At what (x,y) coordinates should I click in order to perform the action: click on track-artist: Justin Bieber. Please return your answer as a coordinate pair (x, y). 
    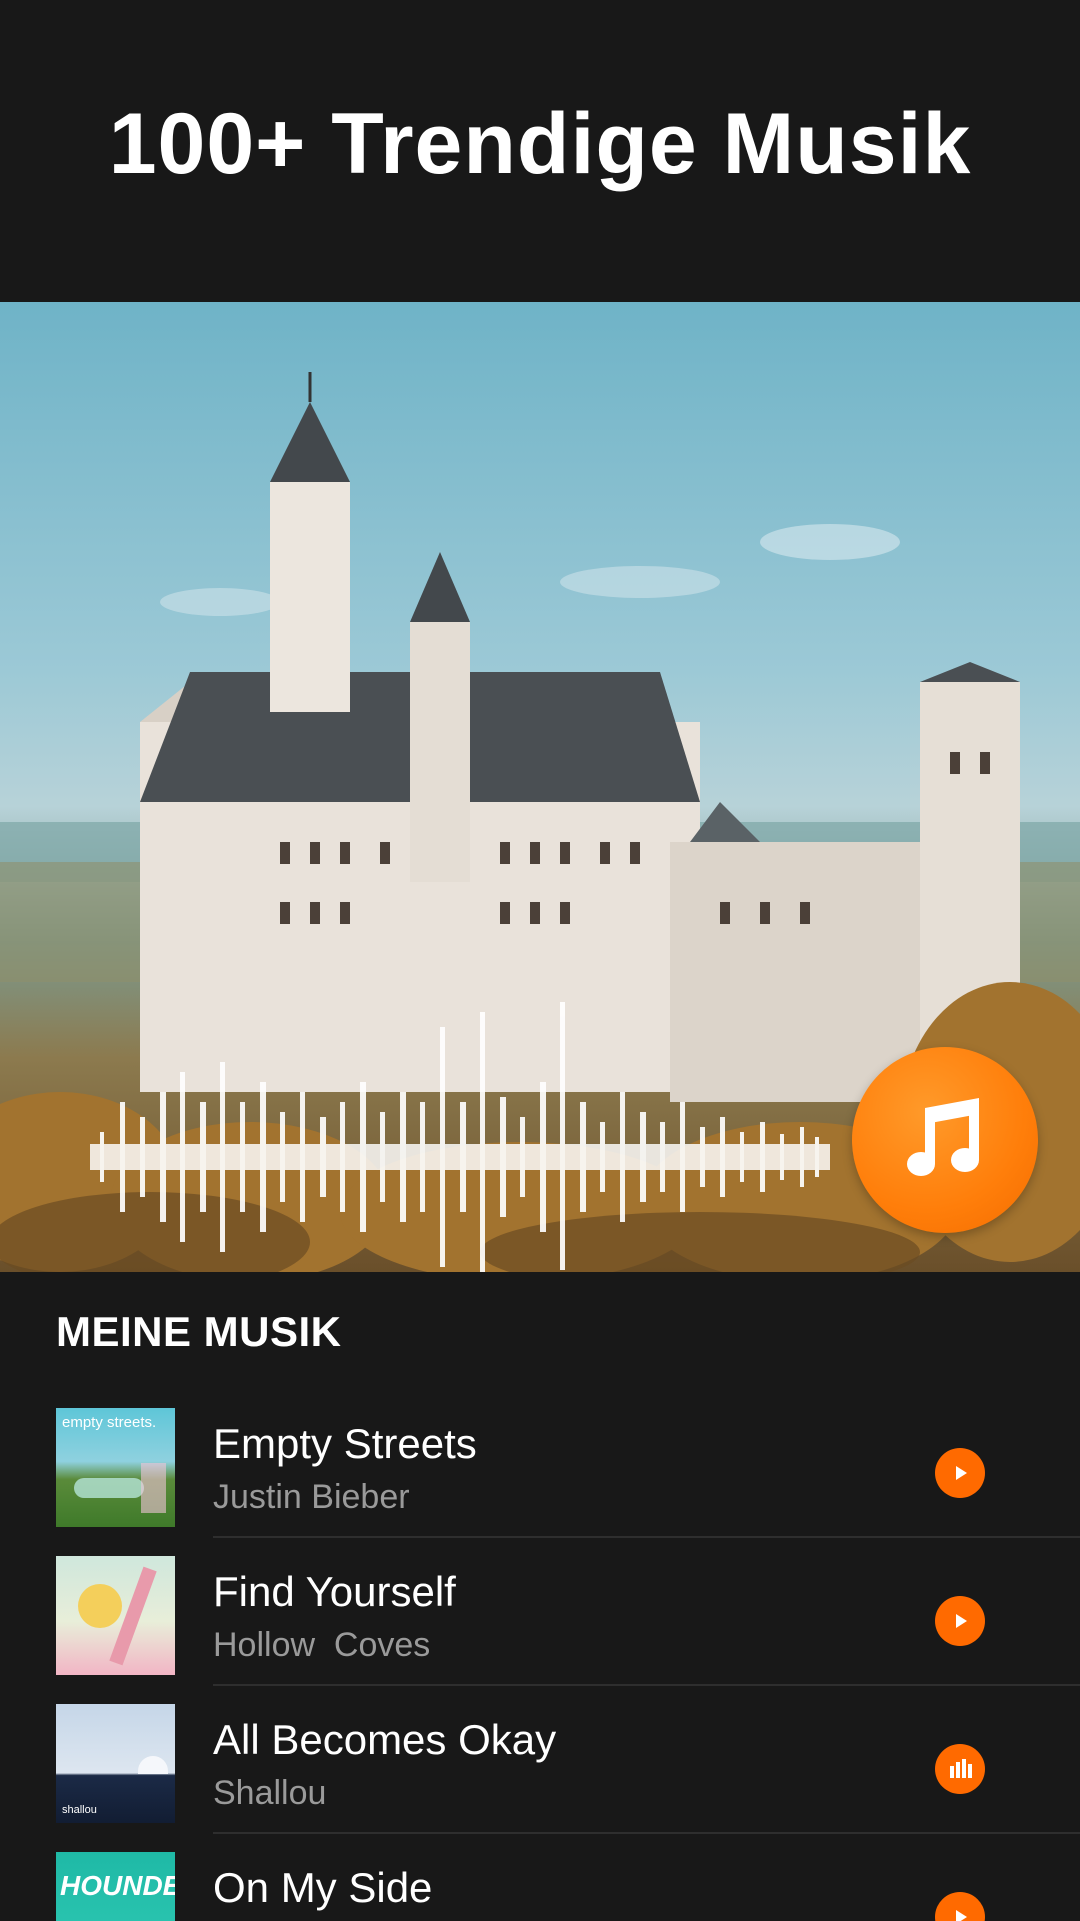
    Looking at the image, I should click on (311, 1497).